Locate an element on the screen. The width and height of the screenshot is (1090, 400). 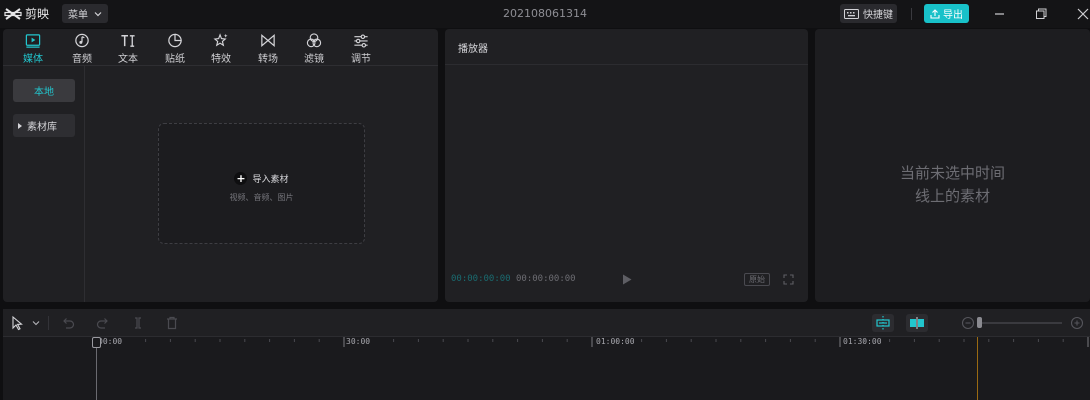
tab-media-label: 媒体 is located at coordinates (33, 59).